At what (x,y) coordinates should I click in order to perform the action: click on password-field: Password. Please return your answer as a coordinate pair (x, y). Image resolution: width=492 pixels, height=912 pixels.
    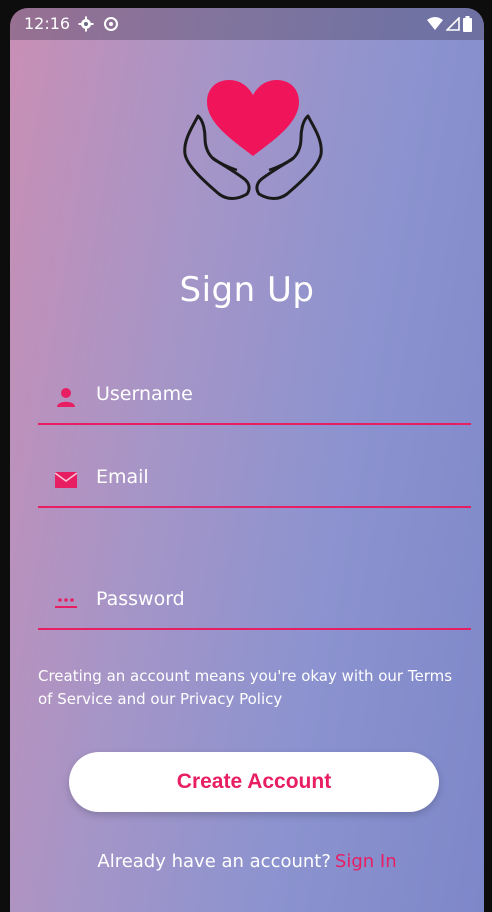
    Looking at the image, I should click on (254, 604).